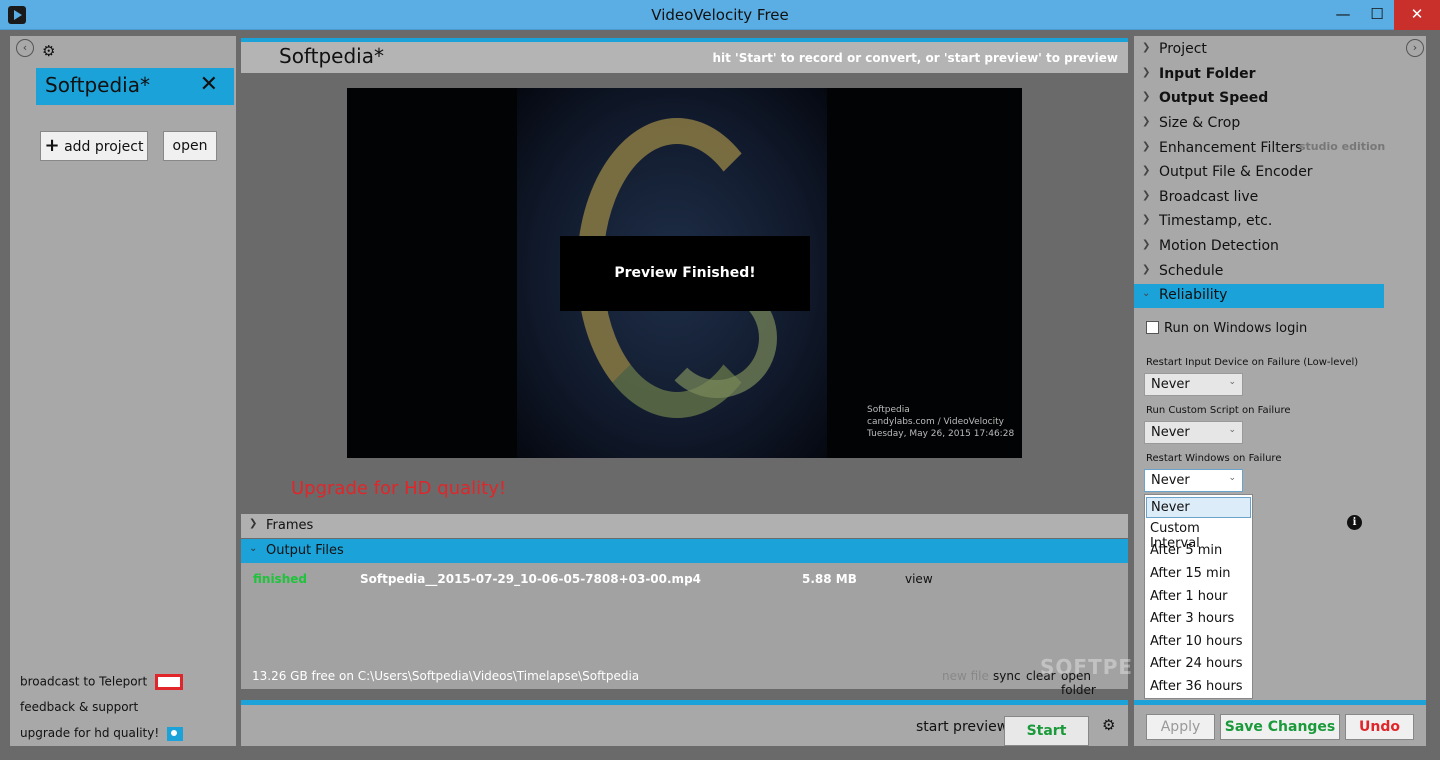 The width and height of the screenshot is (1440, 760). Describe the element at coordinates (965, 676) in the screenshot. I see `new-file-link: new file` at that location.